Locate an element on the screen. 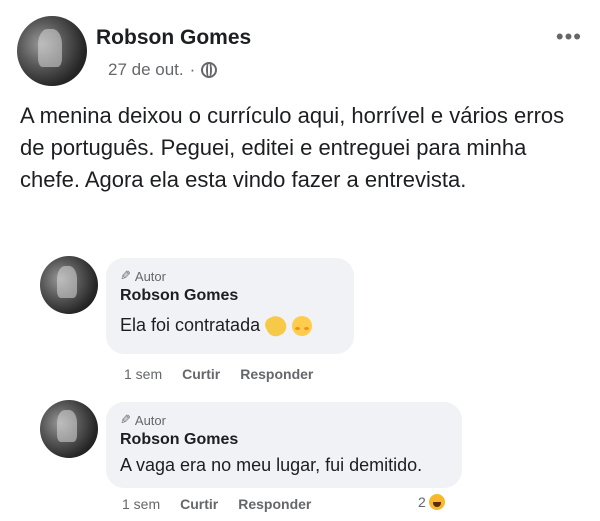 The height and width of the screenshot is (521, 600). comment-text-row: A vaga era no meu lugar, fui demitido. is located at coordinates (283, 465).